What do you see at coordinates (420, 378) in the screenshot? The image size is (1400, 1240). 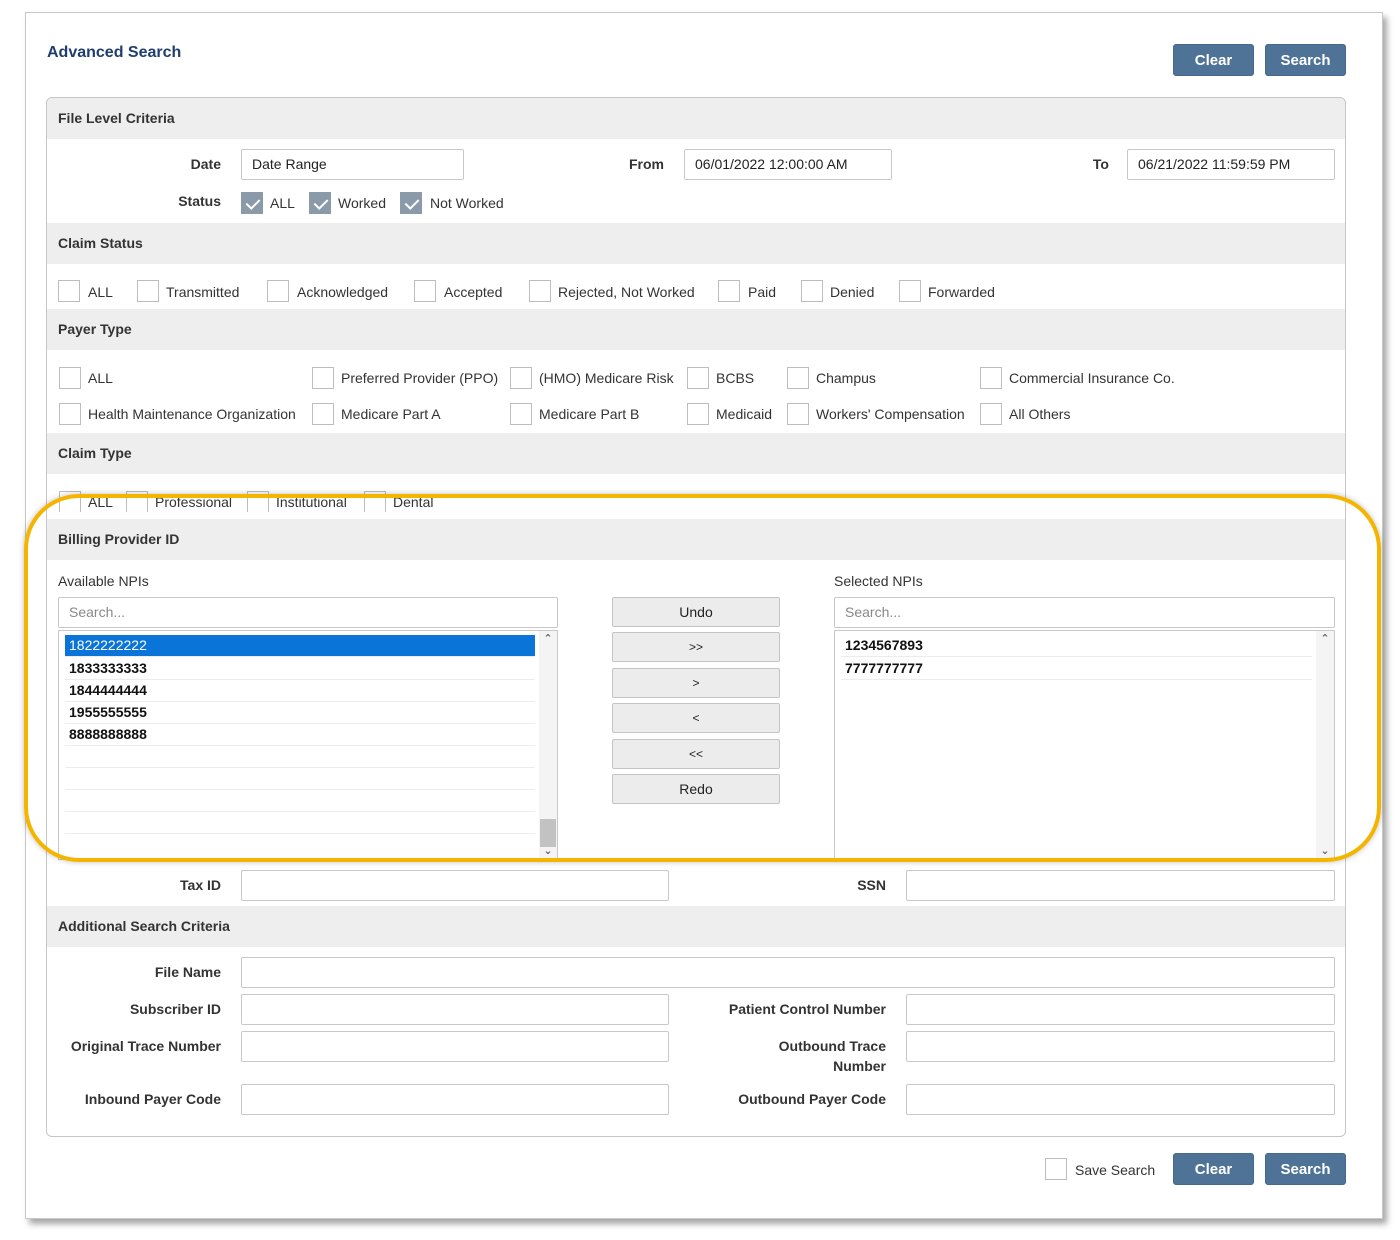 I see `payer-type-label: Preferred Provider (PPO)` at bounding box center [420, 378].